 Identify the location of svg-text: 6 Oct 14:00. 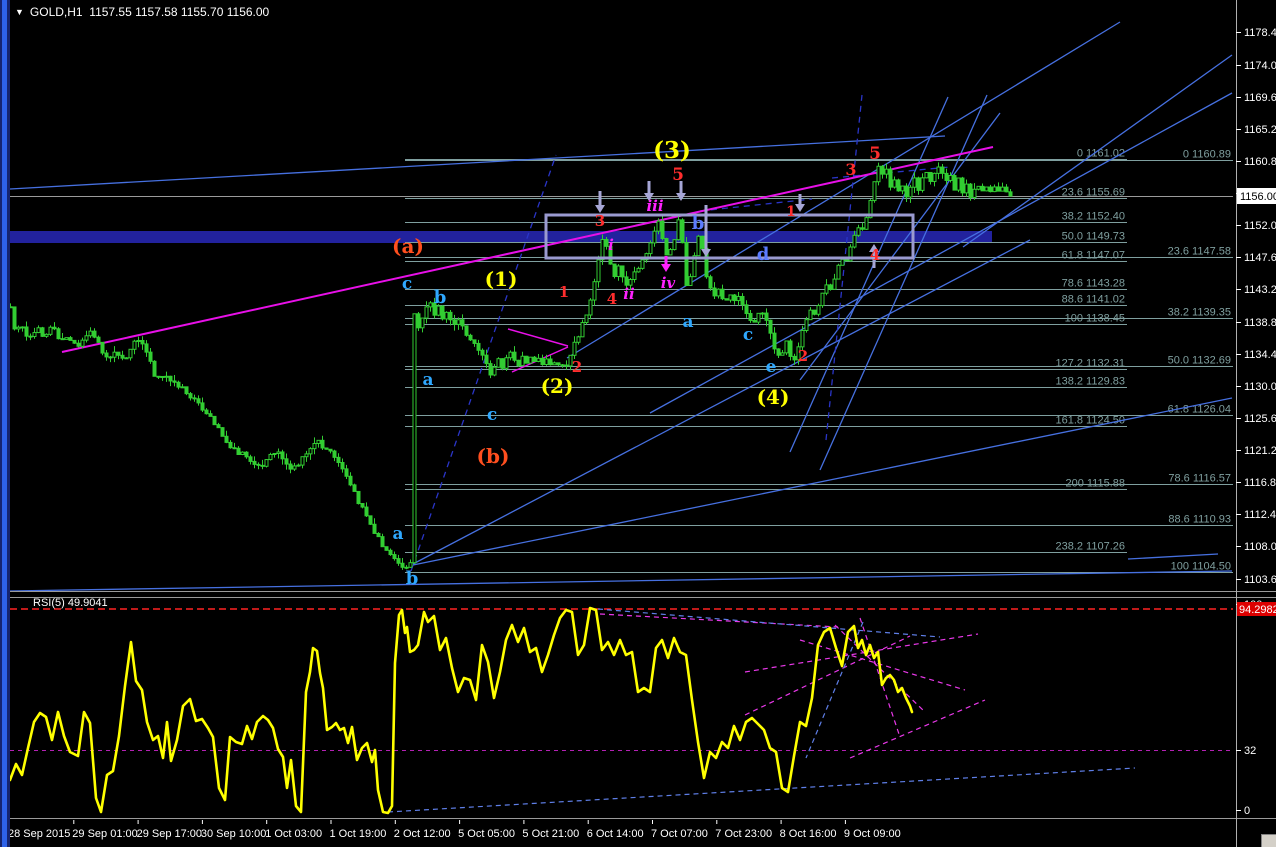
(615, 834).